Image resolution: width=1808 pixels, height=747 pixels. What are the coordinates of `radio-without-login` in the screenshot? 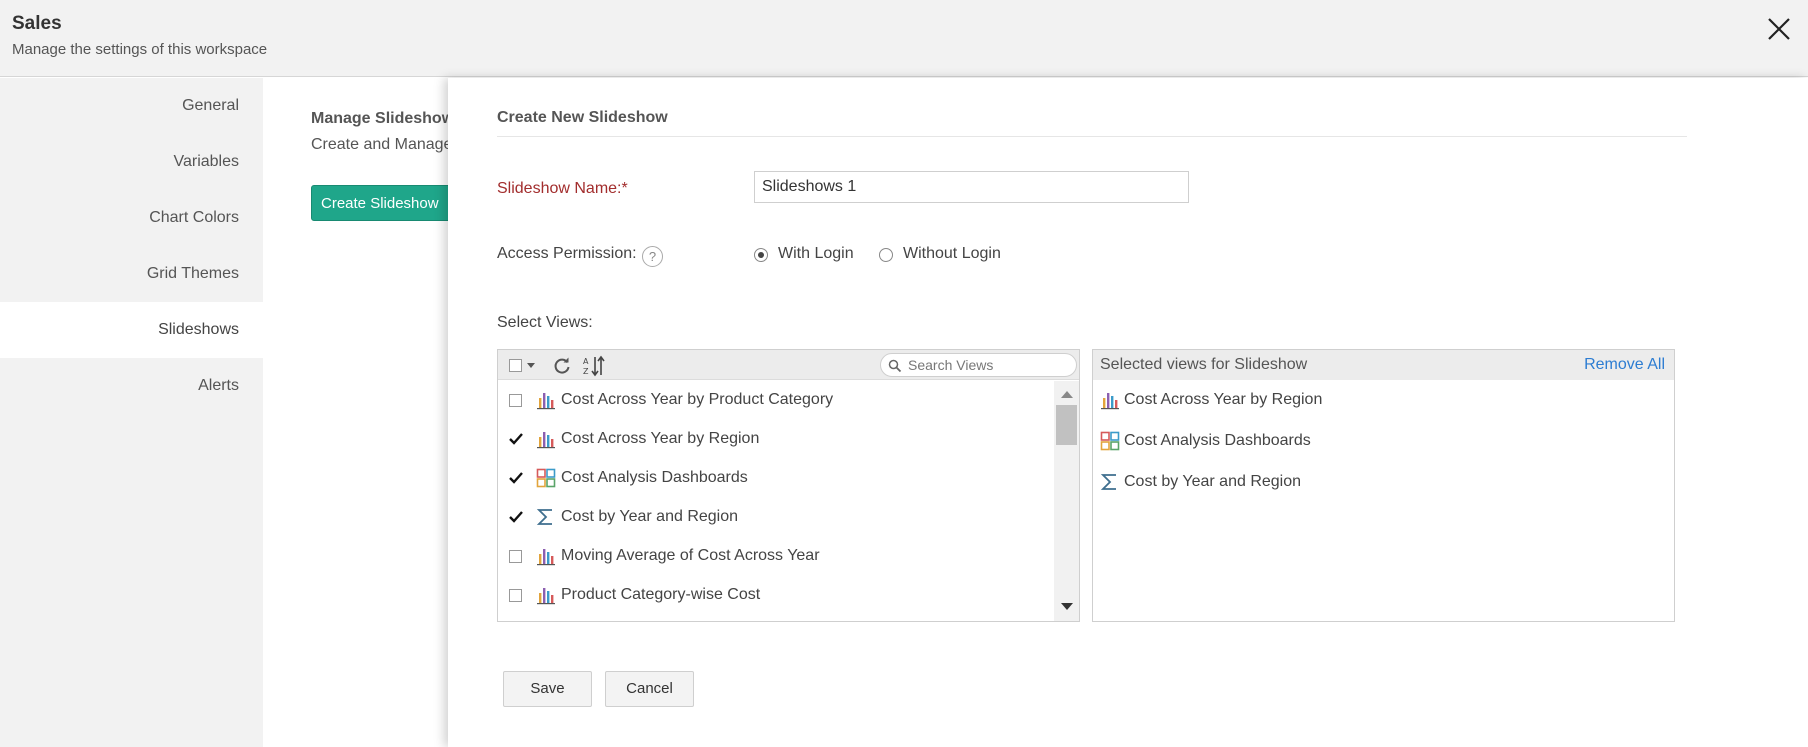 It's located at (886, 255).